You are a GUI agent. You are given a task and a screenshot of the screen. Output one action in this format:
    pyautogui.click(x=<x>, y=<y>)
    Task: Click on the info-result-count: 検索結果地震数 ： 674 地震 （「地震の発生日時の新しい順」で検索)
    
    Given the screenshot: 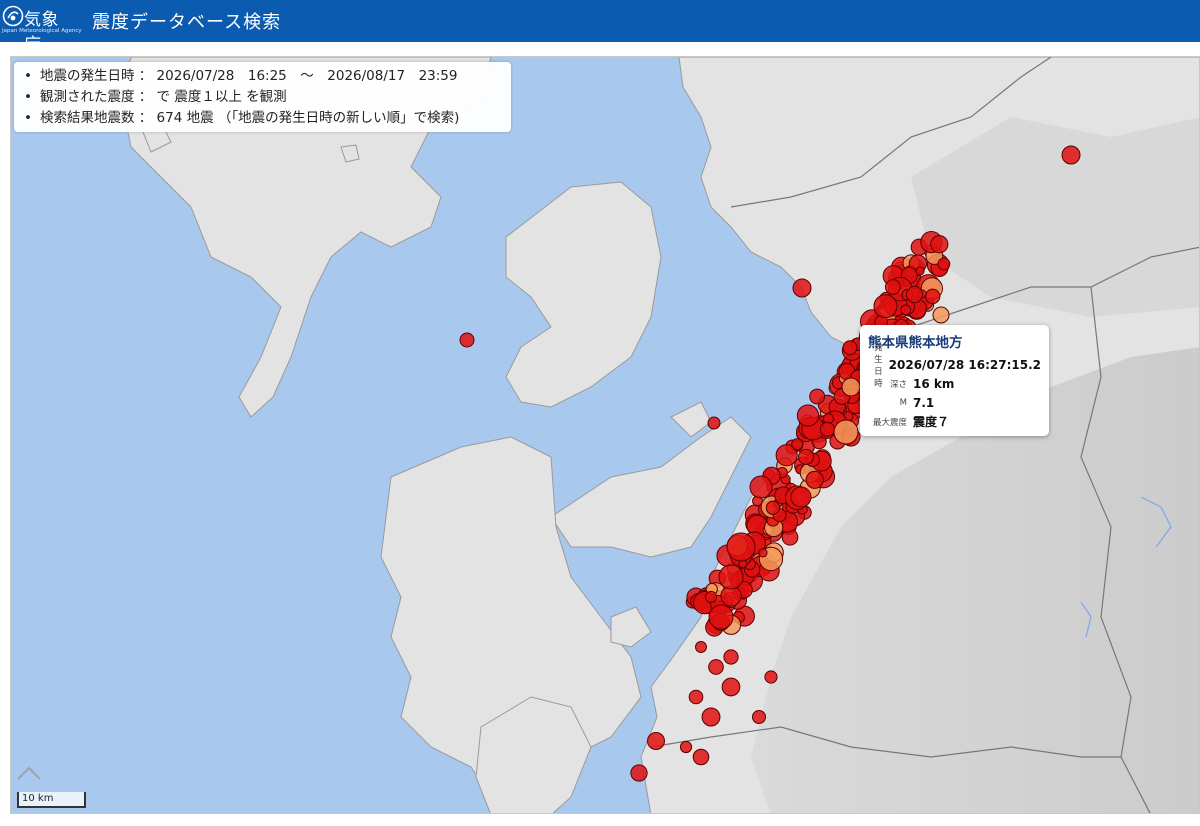 What is the action you would take?
    pyautogui.click(x=262, y=118)
    